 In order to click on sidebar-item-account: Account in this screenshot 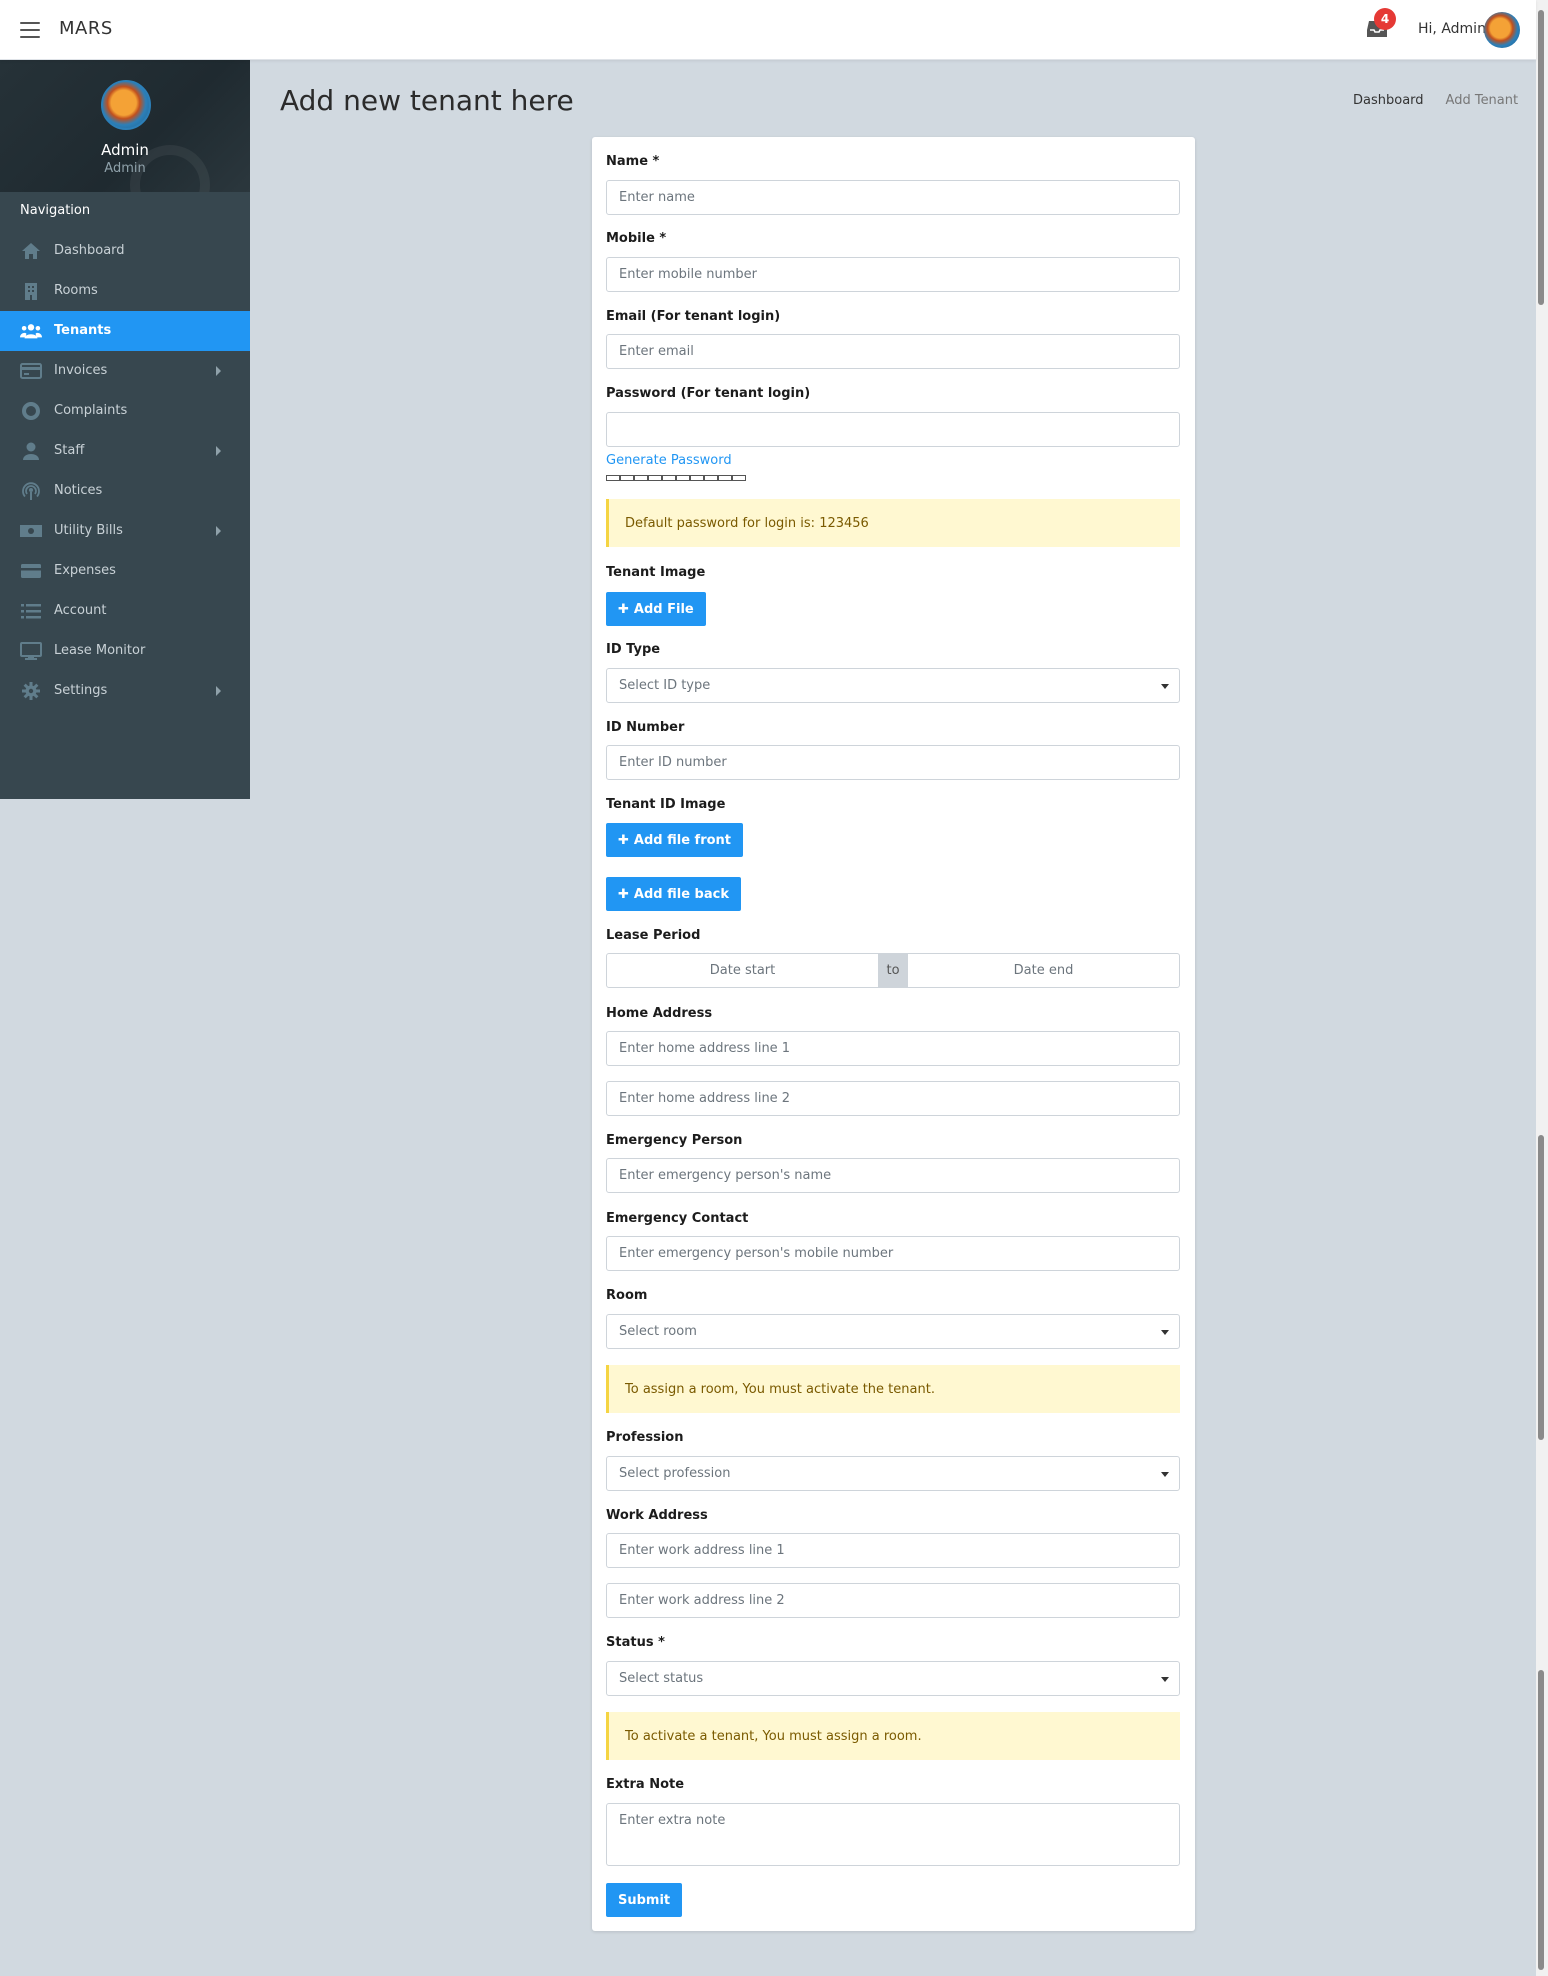, I will do `click(125, 611)`.